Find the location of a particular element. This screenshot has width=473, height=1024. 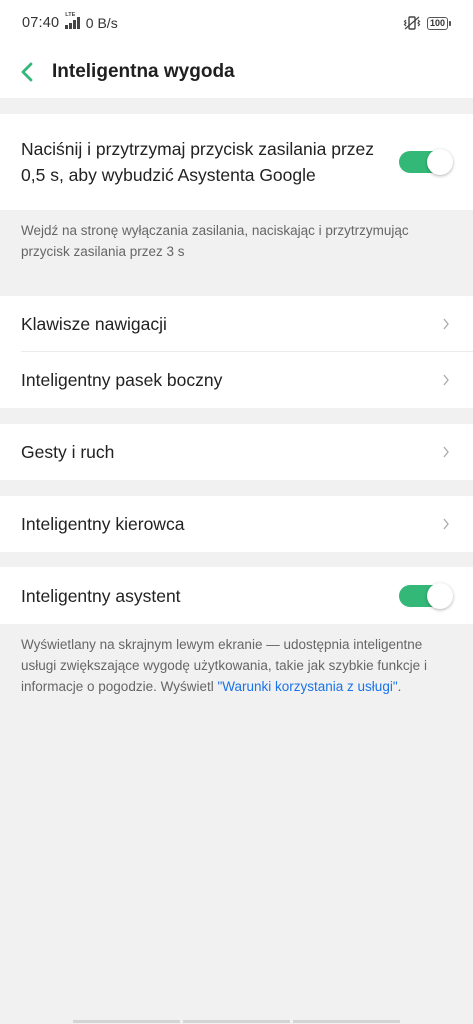

smart-driver-item: Inteligentny kierowca is located at coordinates (236, 524).